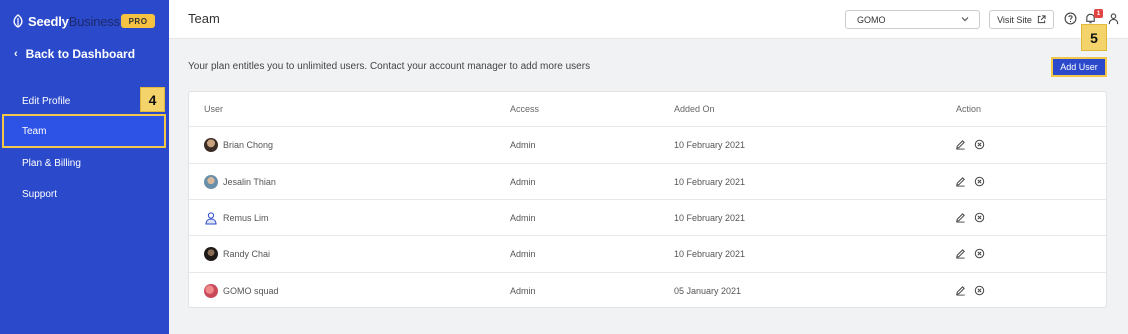 The width and height of the screenshot is (1128, 334). What do you see at coordinates (525, 109) in the screenshot?
I see `column-header-access: Access` at bounding box center [525, 109].